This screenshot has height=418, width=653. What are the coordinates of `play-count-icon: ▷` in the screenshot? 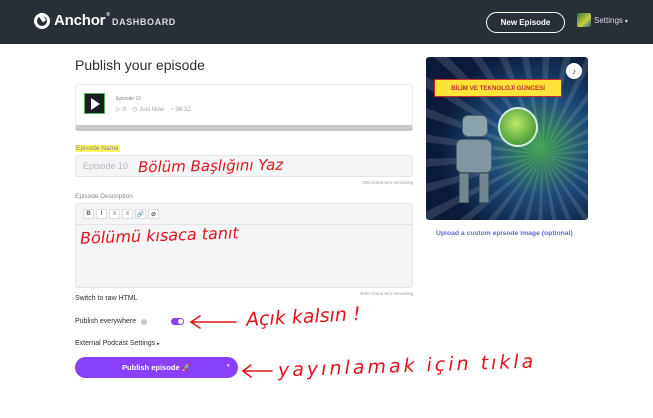 It's located at (118, 110).